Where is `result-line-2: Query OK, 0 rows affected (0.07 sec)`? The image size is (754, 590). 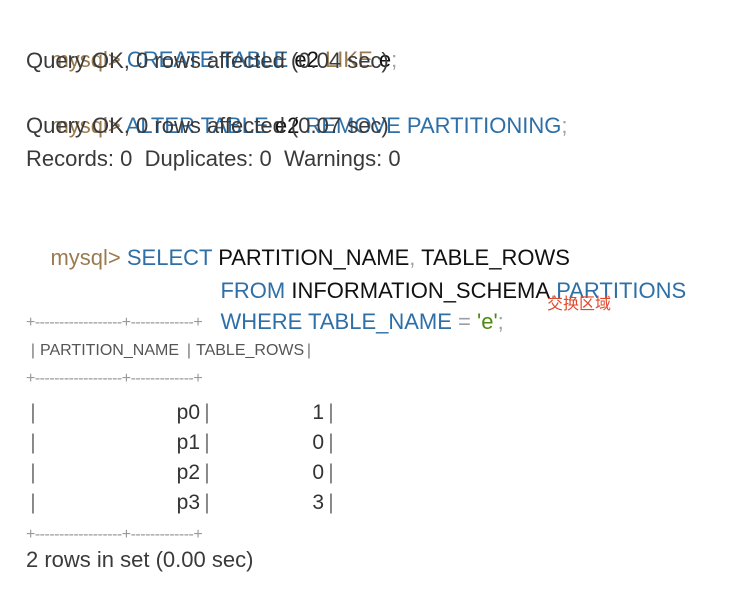
result-line-2: Query OK, 0 rows affected (0.07 sec) is located at coordinates (207, 125).